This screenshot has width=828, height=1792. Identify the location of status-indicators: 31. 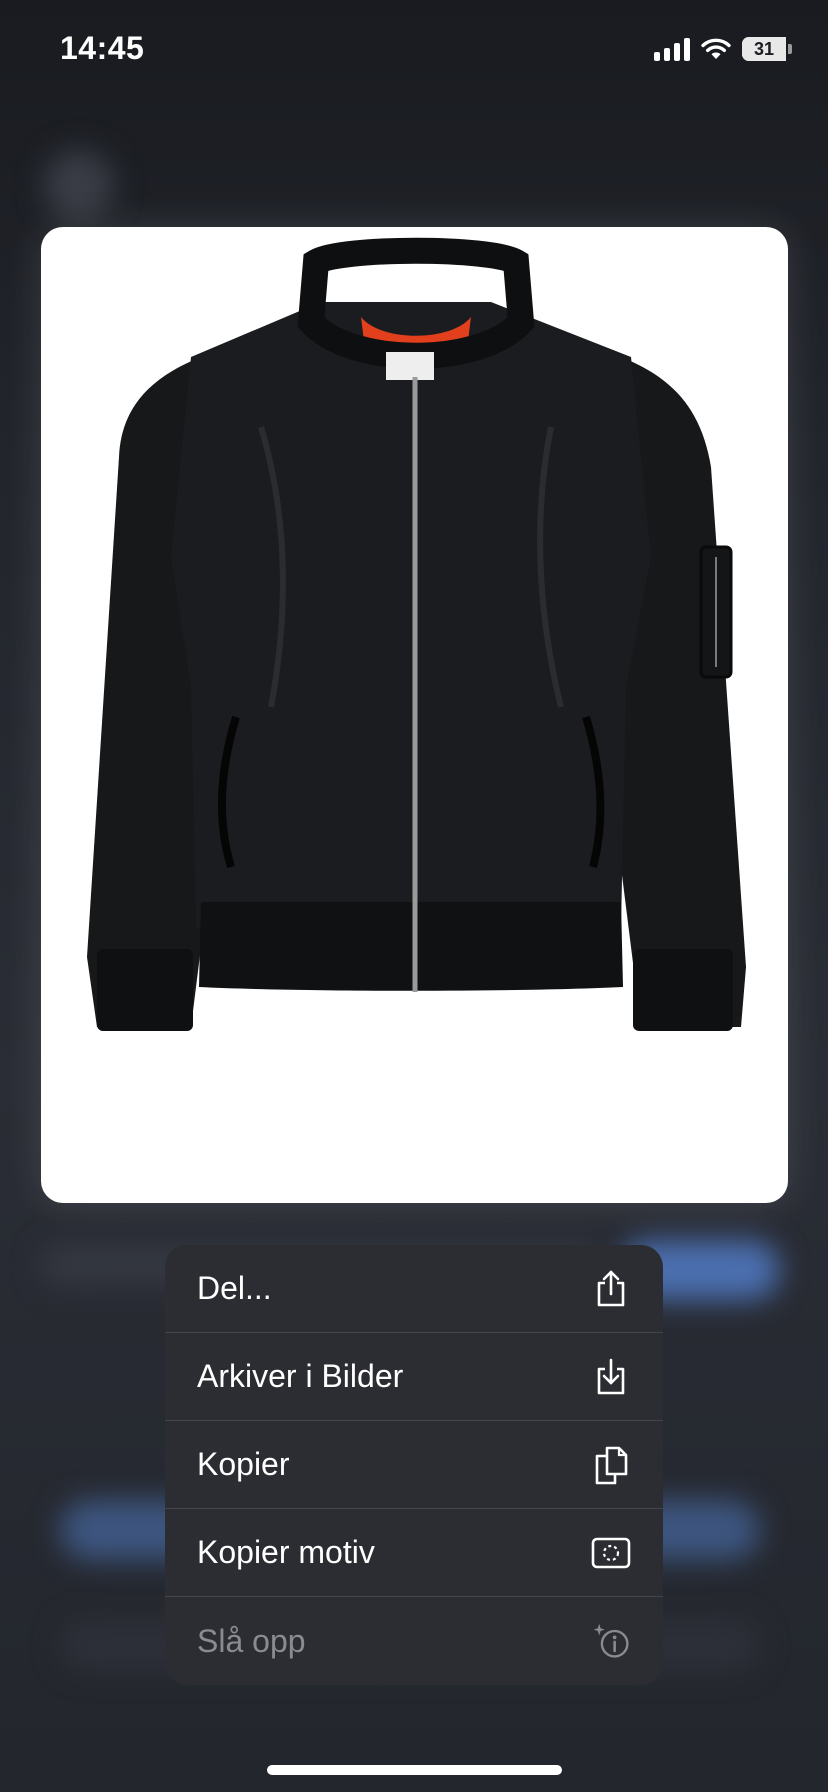
(723, 49).